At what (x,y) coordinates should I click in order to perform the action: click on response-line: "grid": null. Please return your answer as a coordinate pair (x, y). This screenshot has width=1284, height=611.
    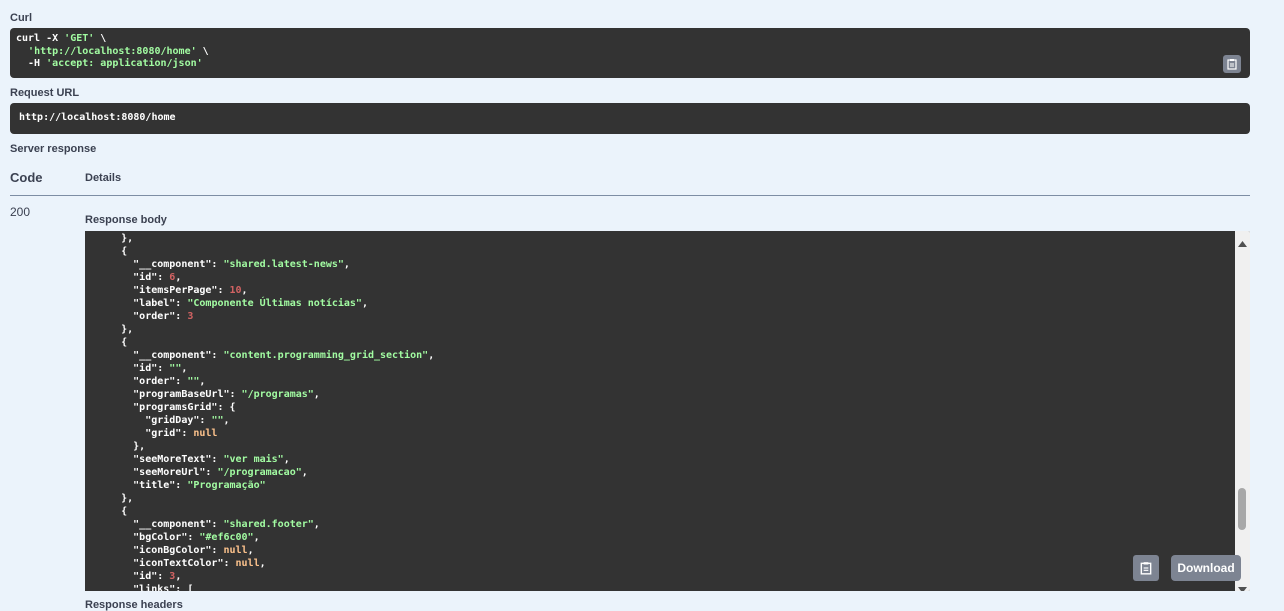
    Looking at the image, I should click on (259, 433).